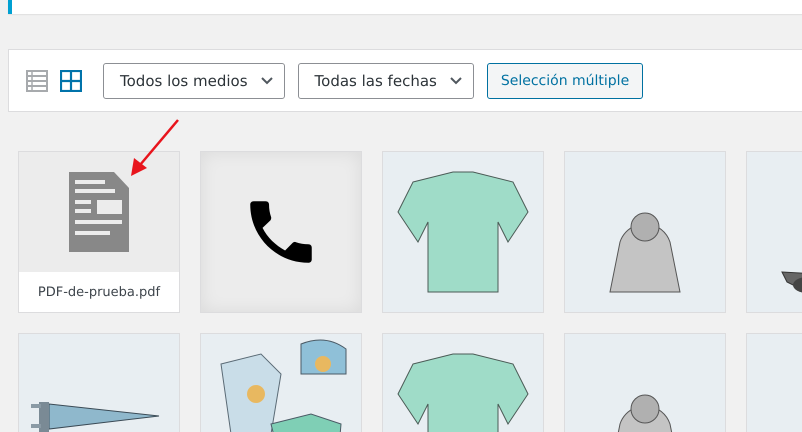  I want to click on filter-dropdown: Todas las fechas, so click(386, 80).